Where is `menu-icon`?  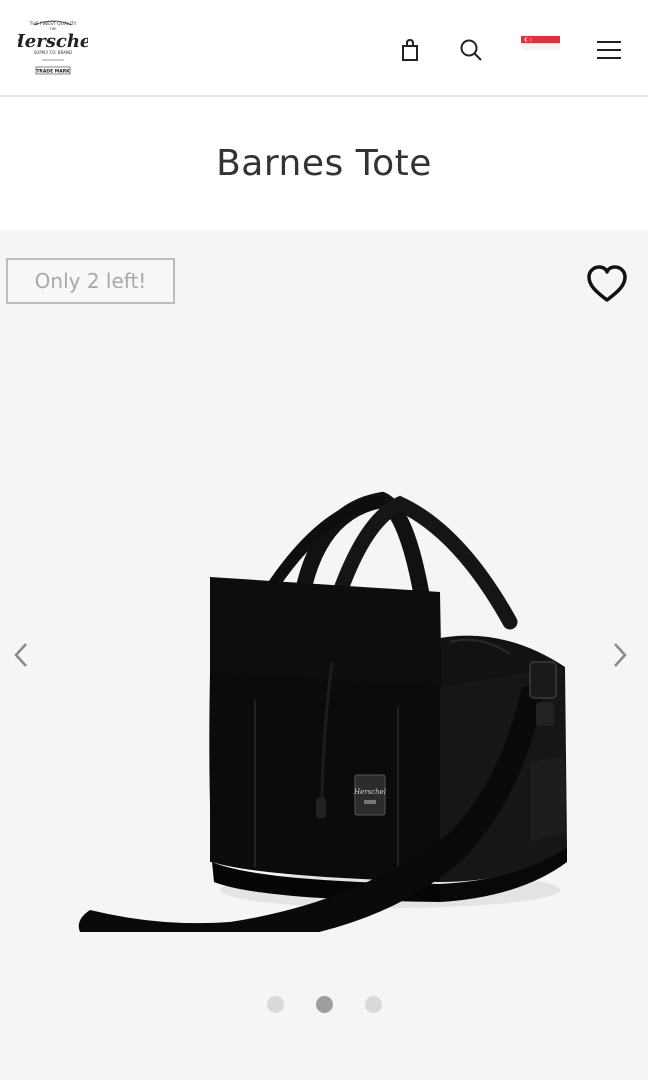
menu-icon is located at coordinates (609, 50).